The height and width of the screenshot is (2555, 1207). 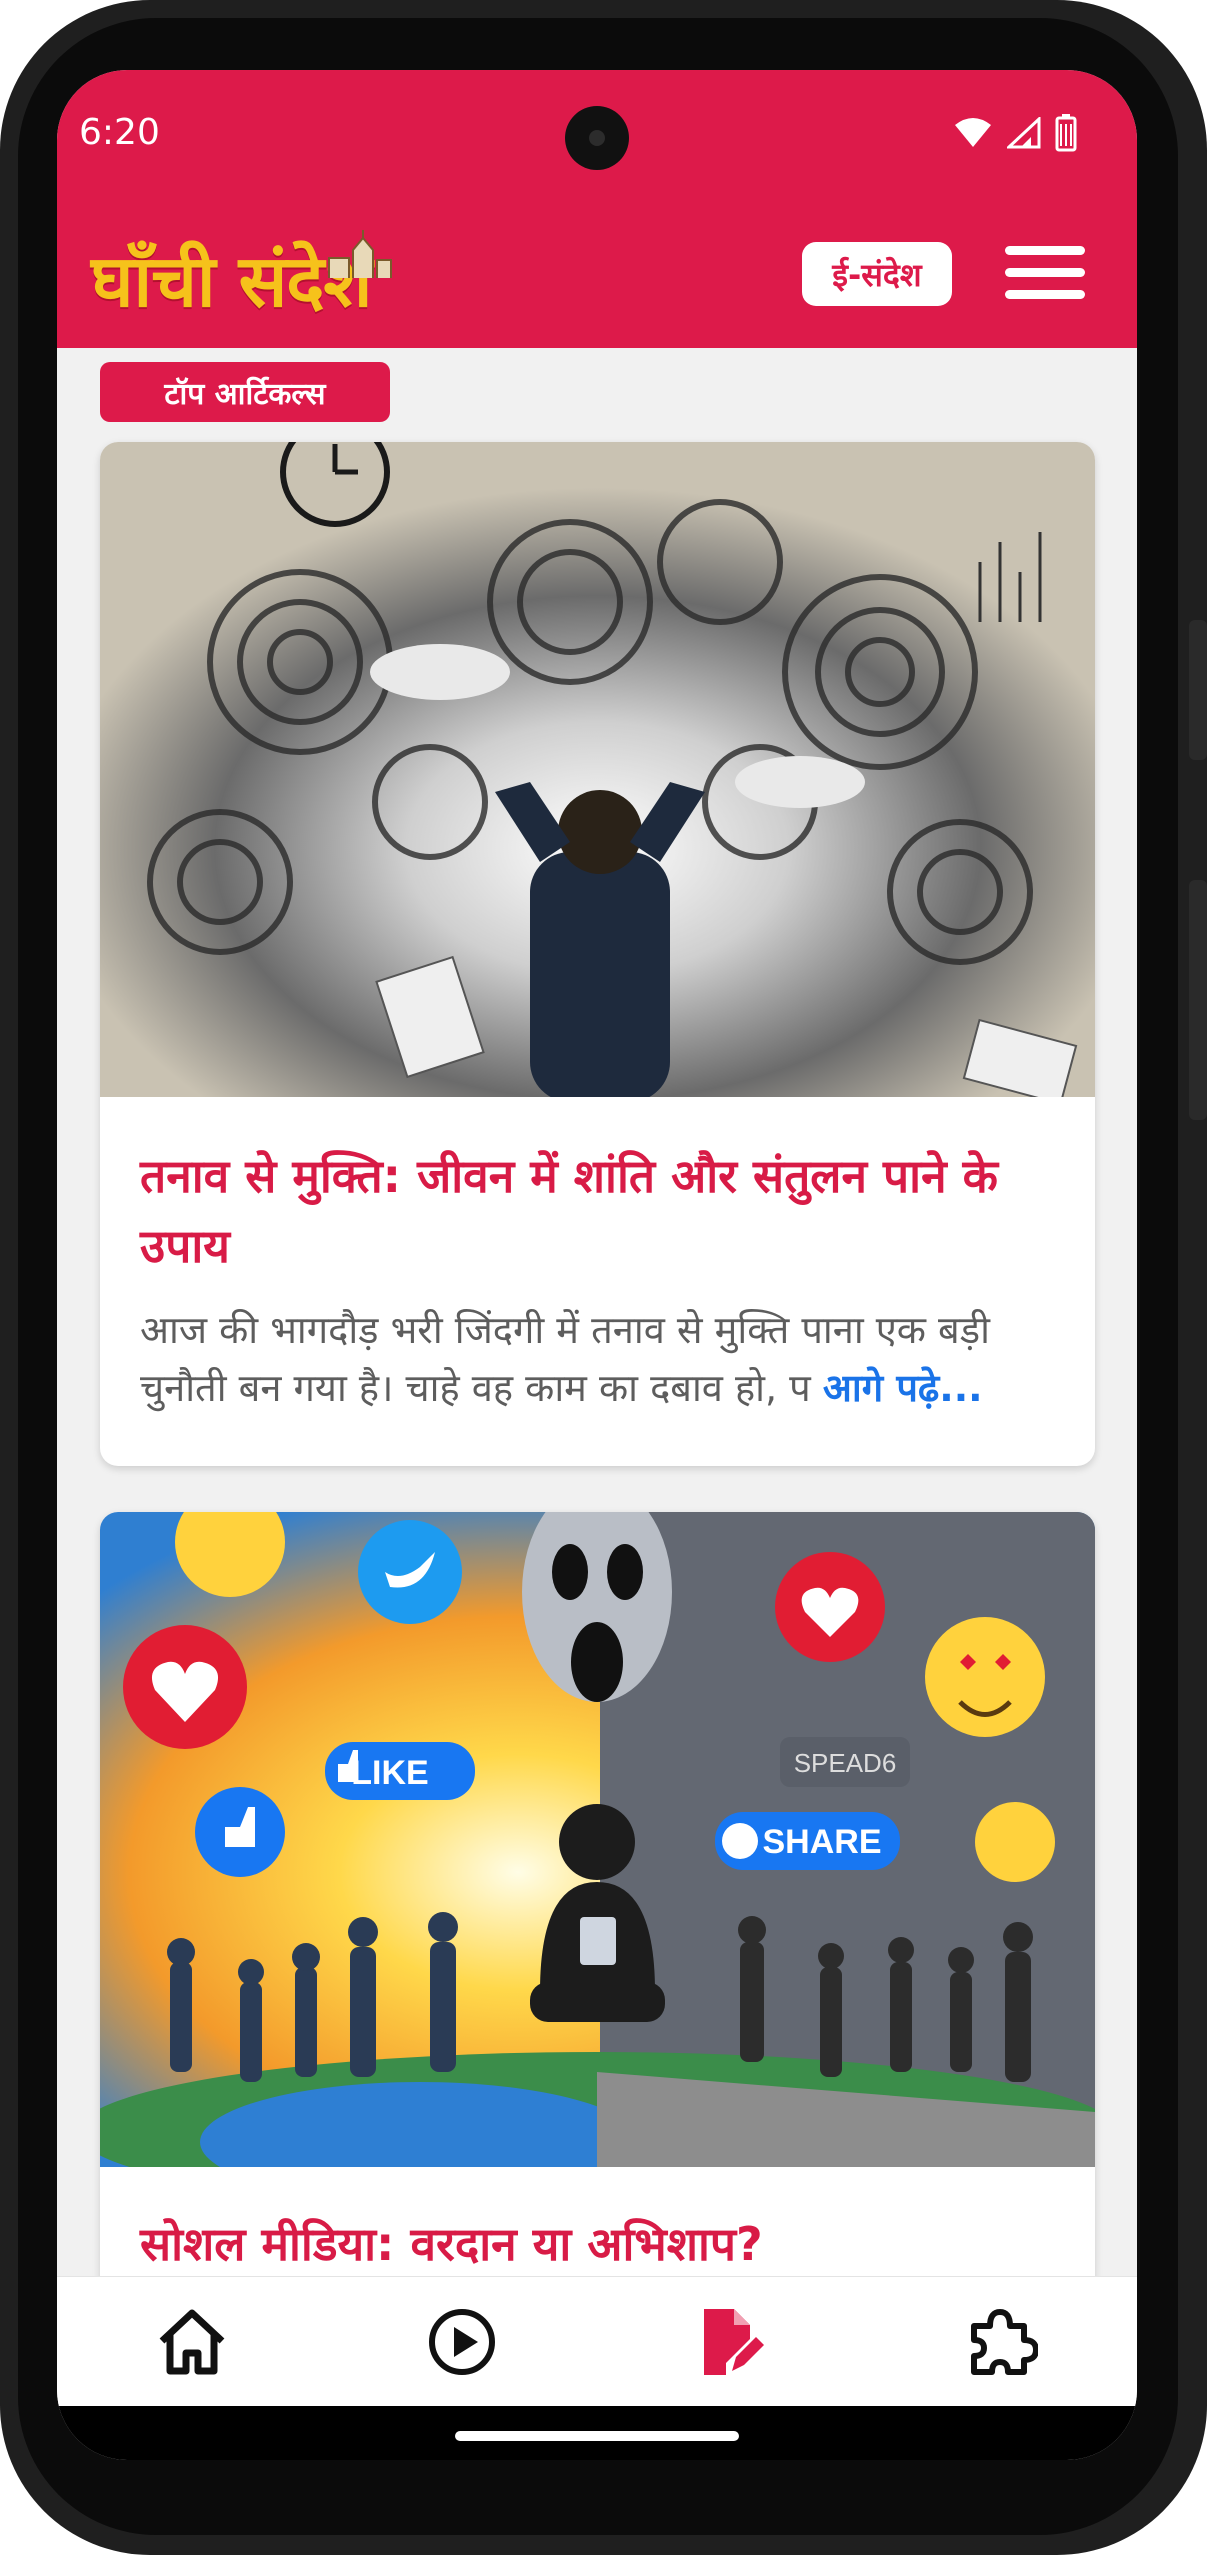 I want to click on nav-videos, so click(x=462, y=2342).